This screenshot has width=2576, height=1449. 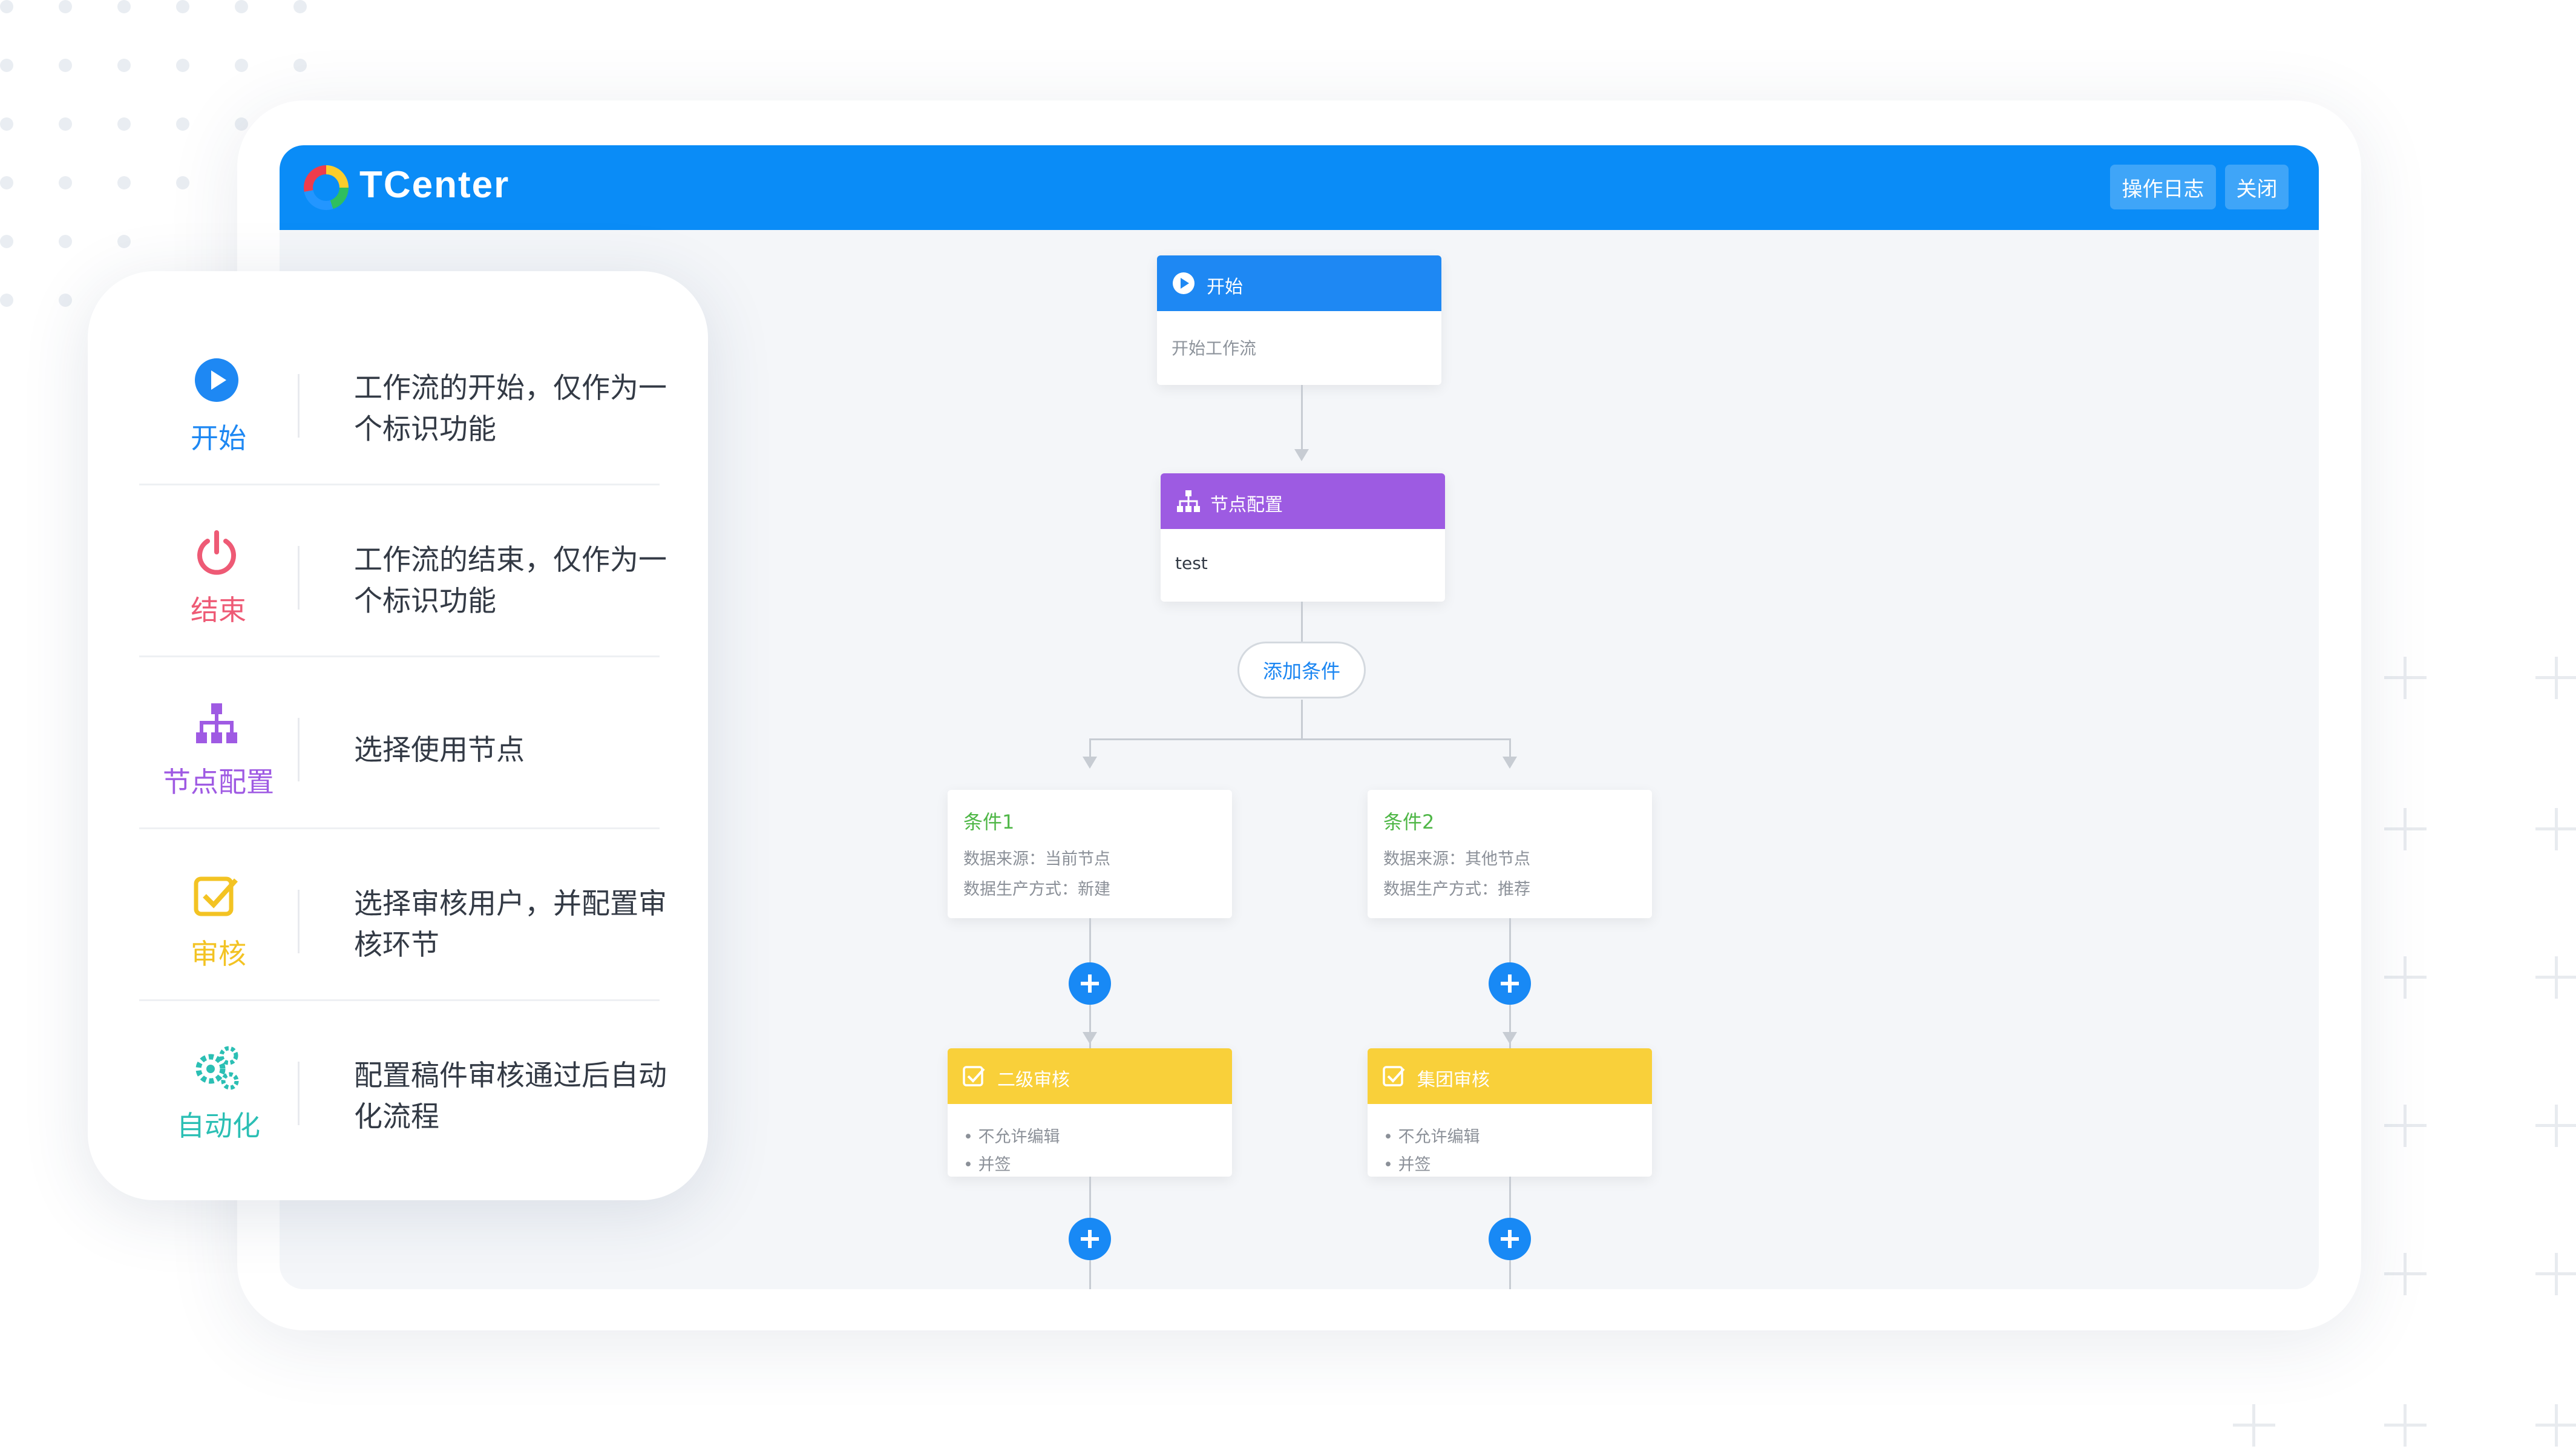 What do you see at coordinates (216, 552) in the screenshot?
I see `power-icon` at bounding box center [216, 552].